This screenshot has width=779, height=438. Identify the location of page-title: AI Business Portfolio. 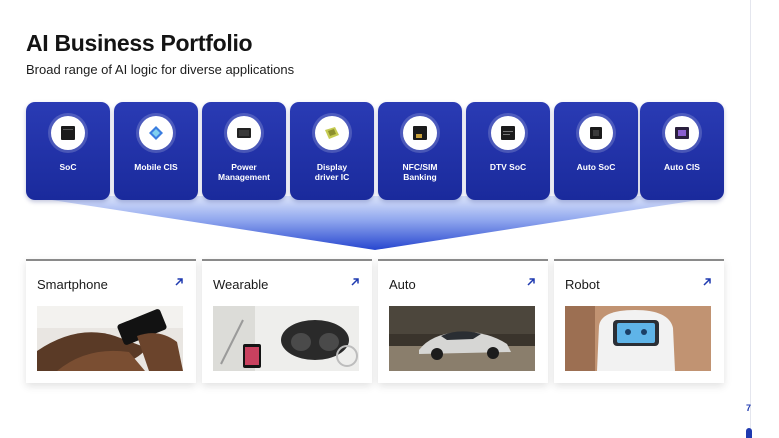
(139, 43).